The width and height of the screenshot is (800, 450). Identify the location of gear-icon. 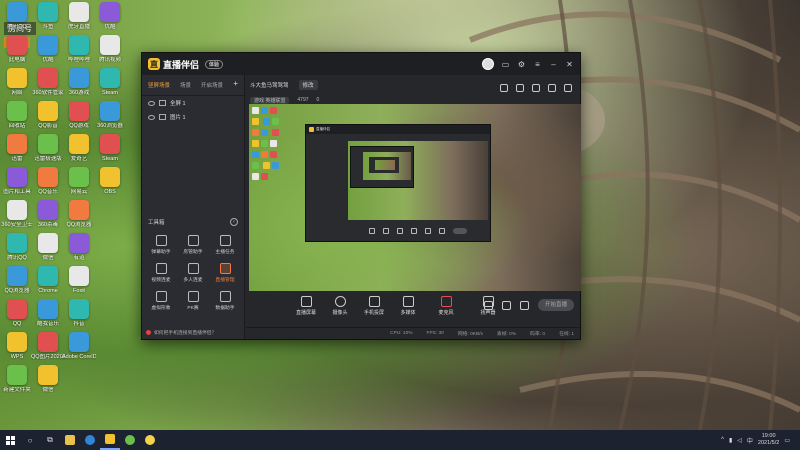
(524, 305).